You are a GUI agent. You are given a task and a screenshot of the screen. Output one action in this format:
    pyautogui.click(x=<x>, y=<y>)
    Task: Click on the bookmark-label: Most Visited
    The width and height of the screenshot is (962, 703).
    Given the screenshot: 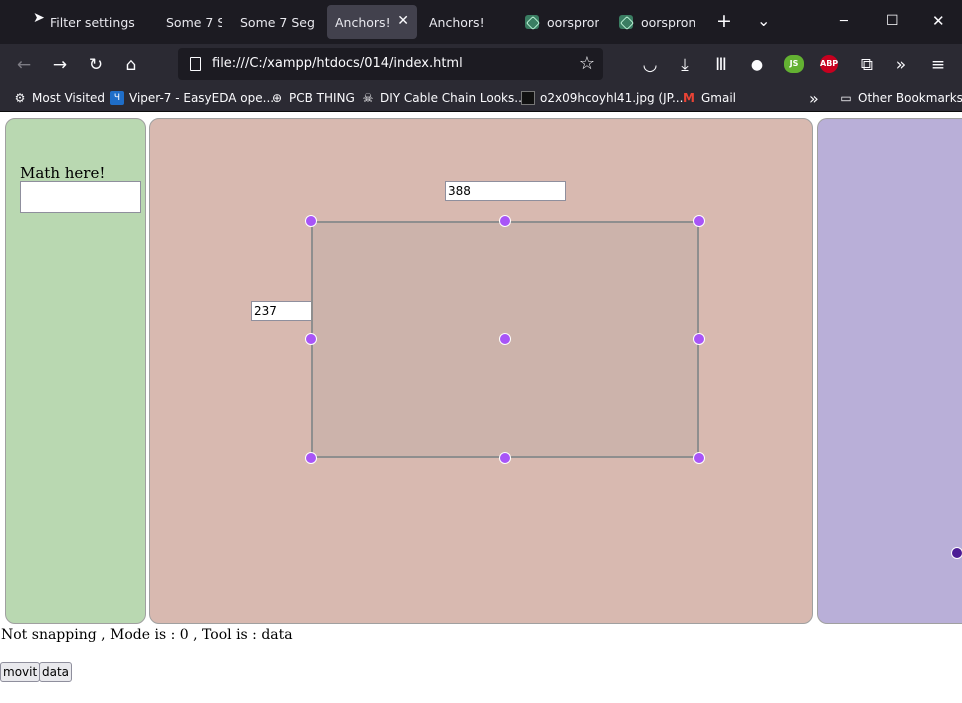 What is the action you would take?
    pyautogui.click(x=69, y=98)
    